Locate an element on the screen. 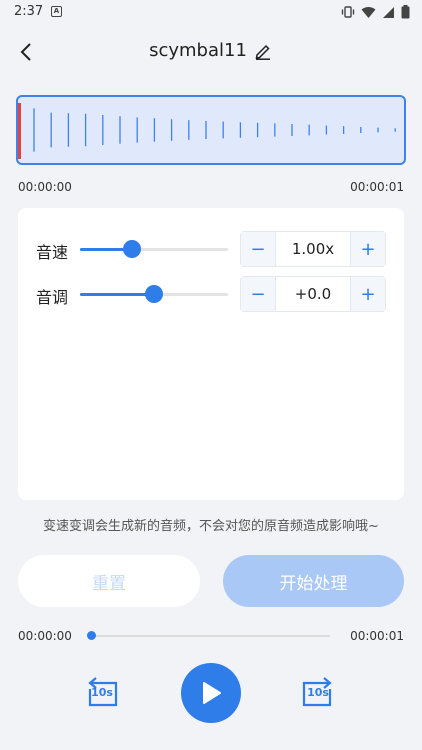 This screenshot has height=750, width=422. play-button is located at coordinates (211, 693).